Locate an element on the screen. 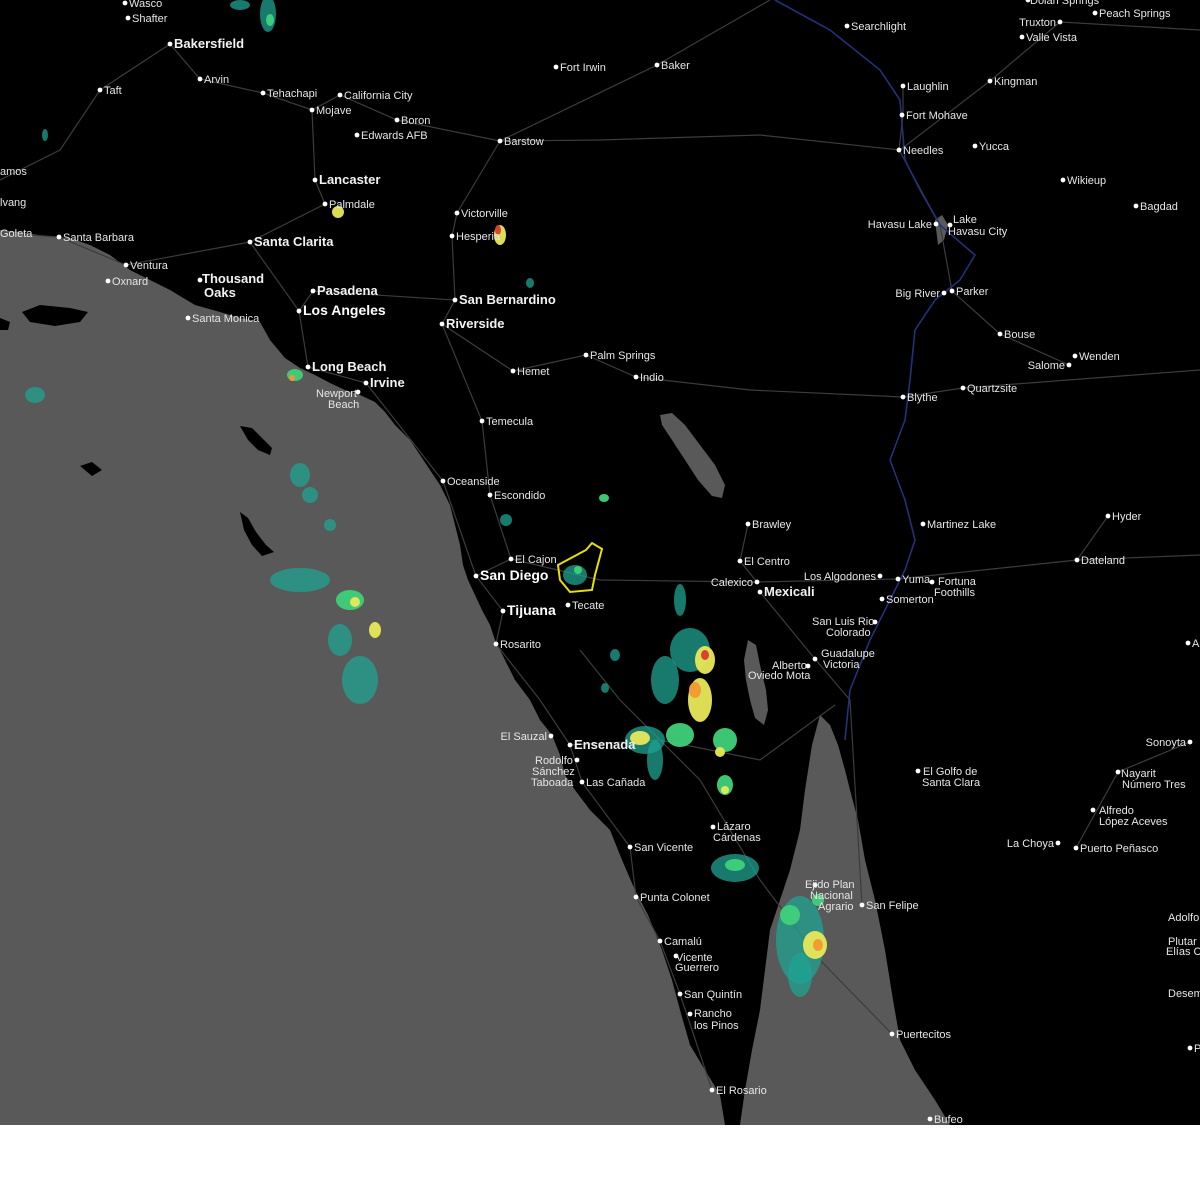 Image resolution: width=1200 pixels, height=1200 pixels. place-kingman: Kingman is located at coordinates (1012, 82).